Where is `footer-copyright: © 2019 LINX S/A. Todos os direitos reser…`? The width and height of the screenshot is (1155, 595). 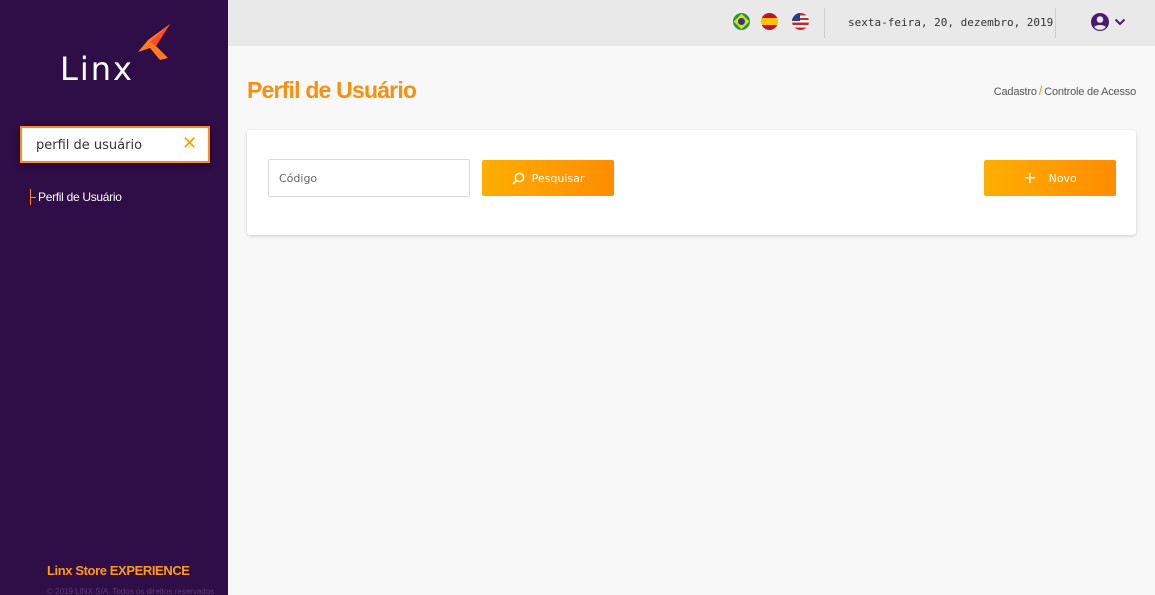
footer-copyright: © 2019 LINX S/A. Todos os direitos reser… is located at coordinates (131, 591).